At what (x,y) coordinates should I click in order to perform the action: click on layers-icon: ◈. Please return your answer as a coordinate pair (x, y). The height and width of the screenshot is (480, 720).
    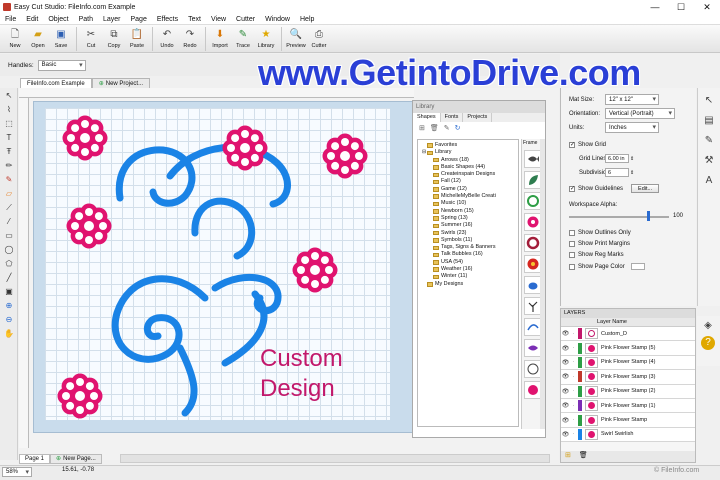
    Looking at the image, I should click on (708, 326).